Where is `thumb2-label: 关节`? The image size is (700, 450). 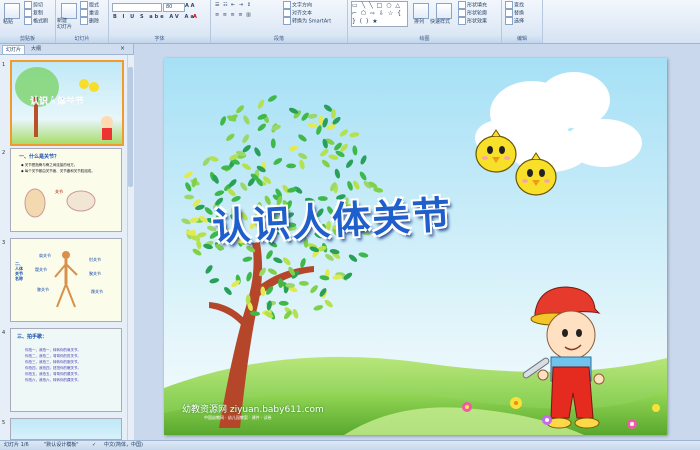
thumb2-label: 关节 is located at coordinates (59, 191).